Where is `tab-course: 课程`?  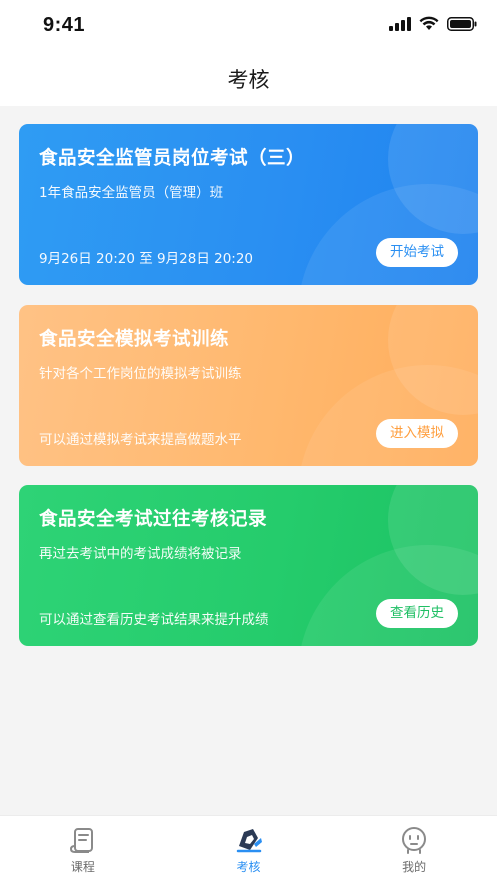 tab-course: 课程 is located at coordinates (83, 849).